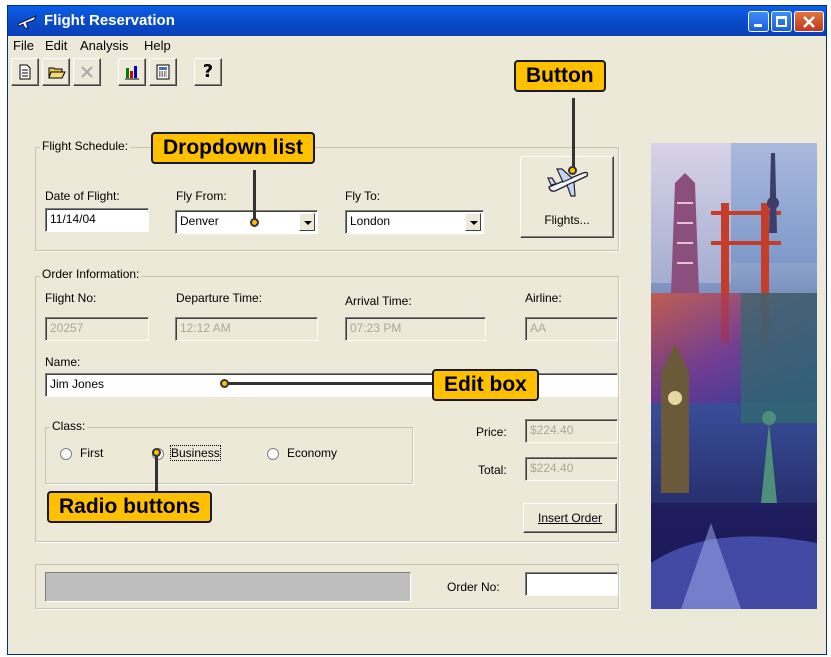 The image size is (831, 657). Describe the element at coordinates (85, 146) in the screenshot. I see `flight-schedule-label: Flight Schedule:` at that location.